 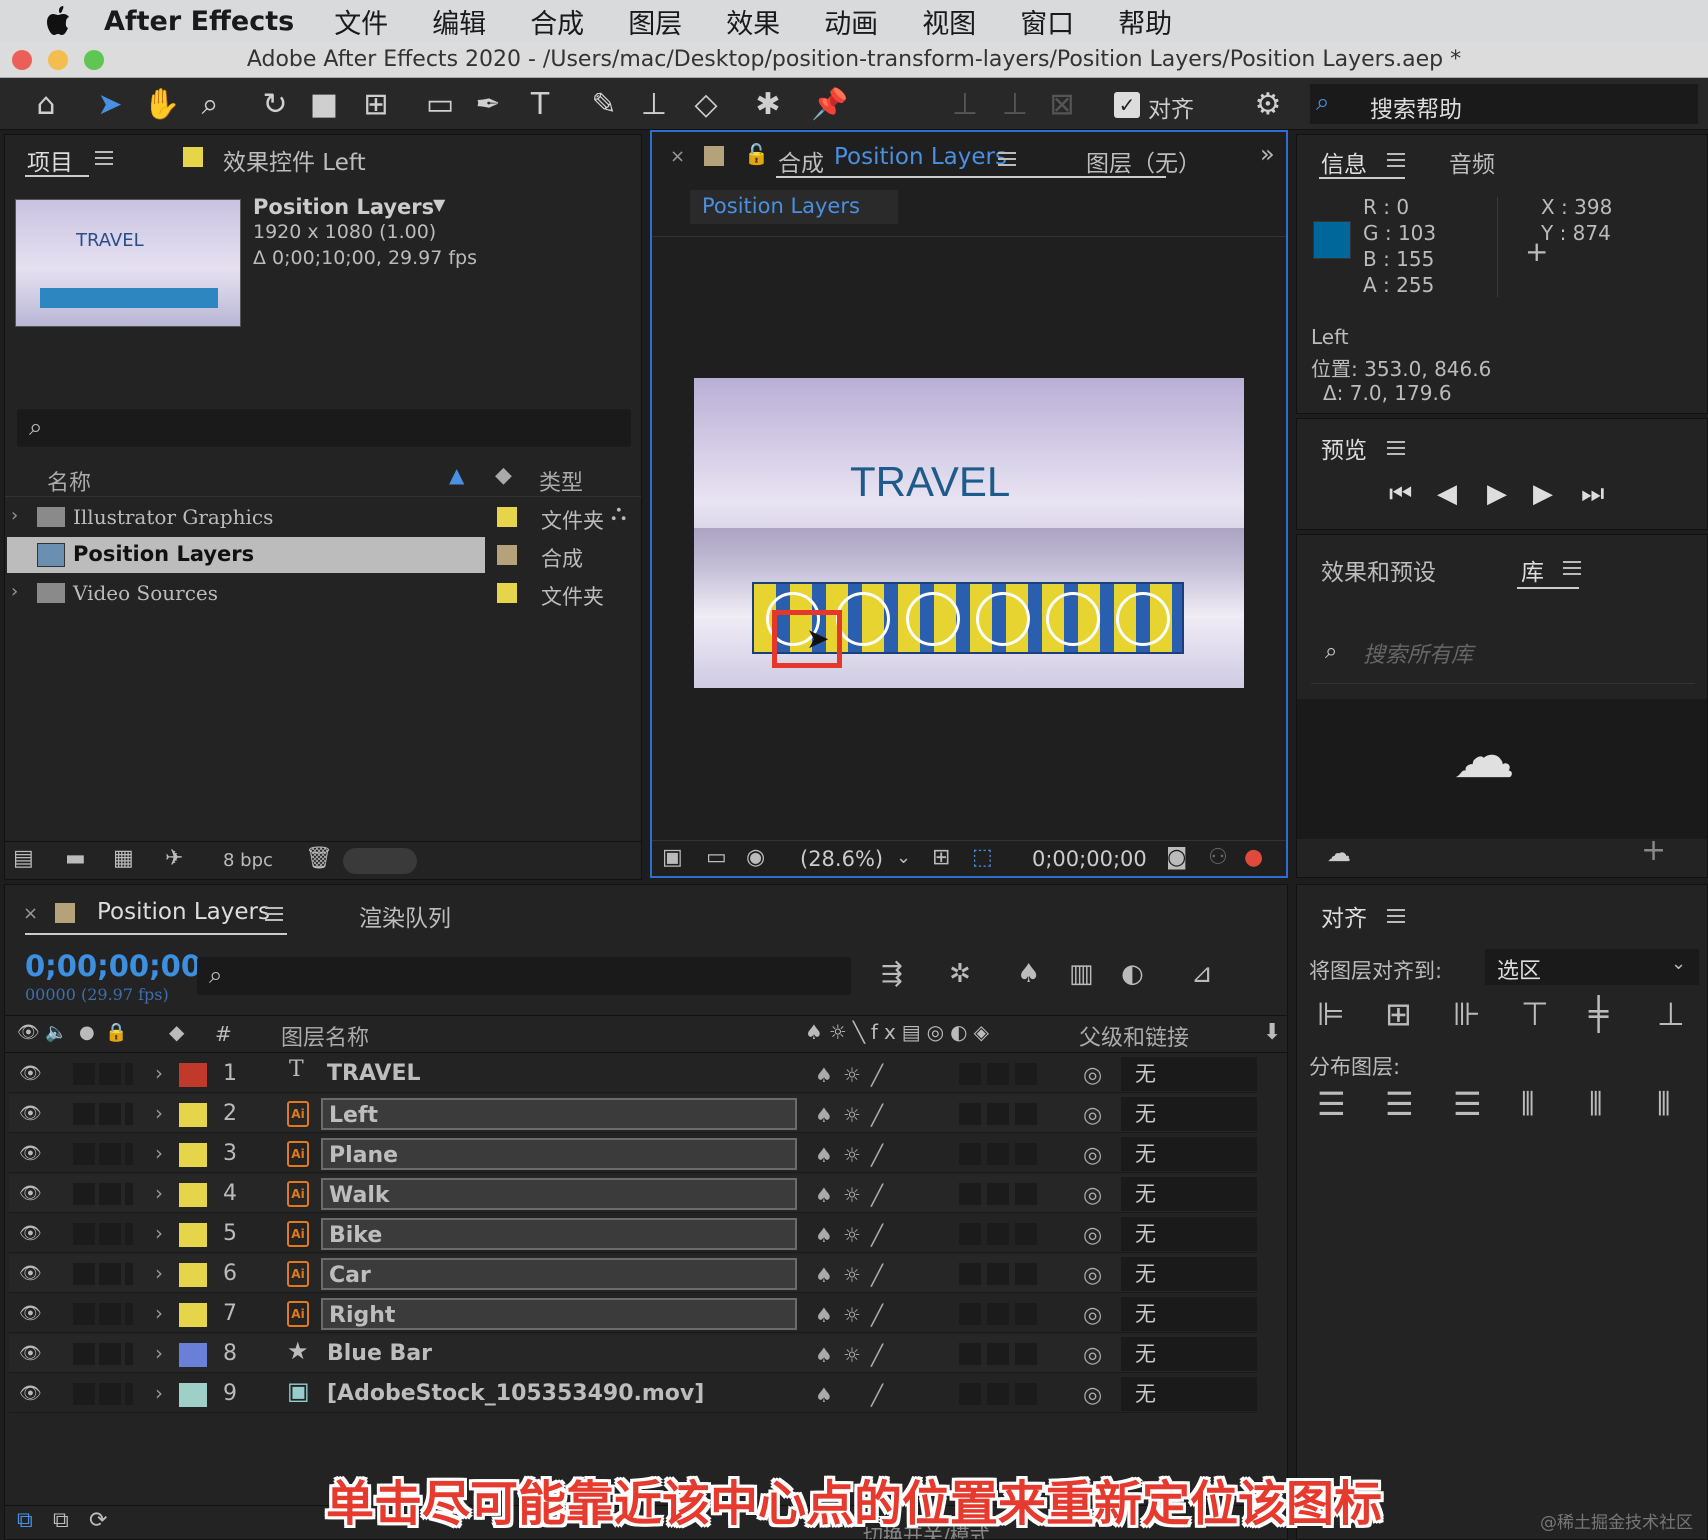 What do you see at coordinates (903, 857) in the screenshot?
I see `chevron-down-icon: ⌄` at bounding box center [903, 857].